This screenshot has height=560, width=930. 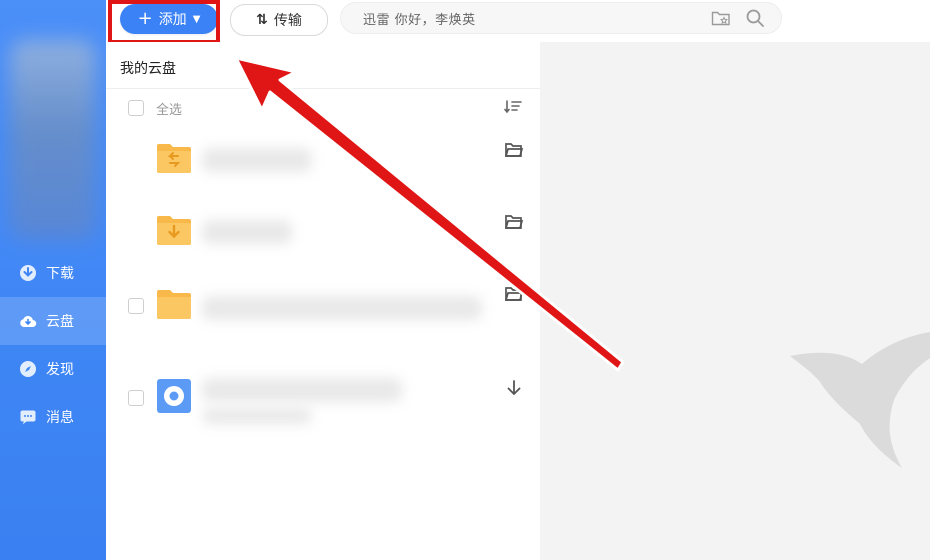 I want to click on sidebar-item-cloud: 云盘, so click(x=53, y=321).